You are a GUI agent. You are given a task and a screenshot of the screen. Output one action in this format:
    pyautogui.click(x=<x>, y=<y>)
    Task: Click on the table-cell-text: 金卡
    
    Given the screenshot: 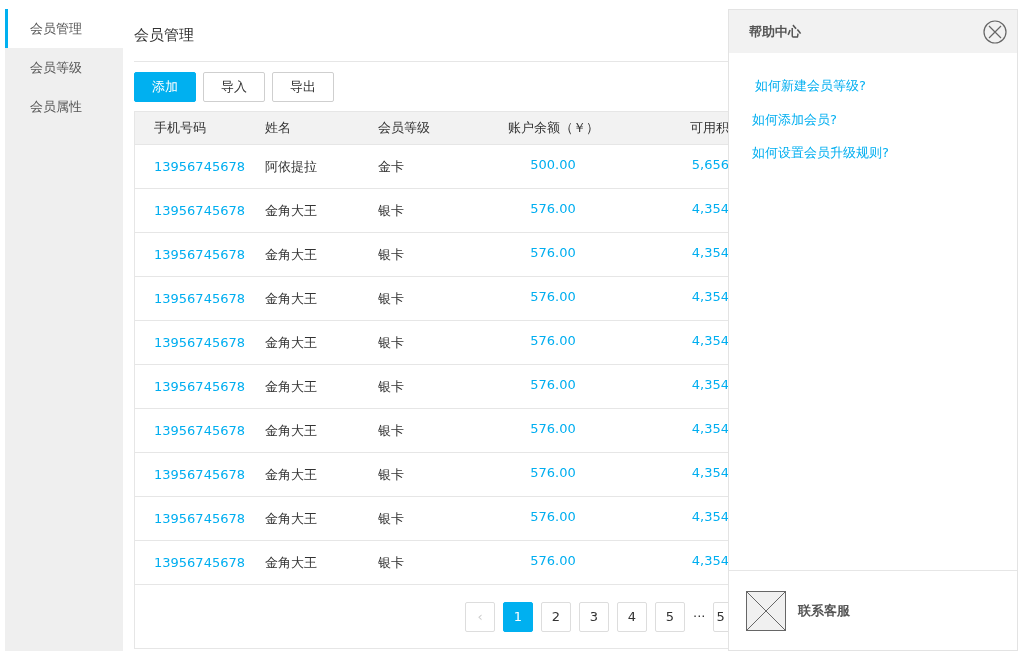 What is the action you would take?
    pyautogui.click(x=391, y=166)
    